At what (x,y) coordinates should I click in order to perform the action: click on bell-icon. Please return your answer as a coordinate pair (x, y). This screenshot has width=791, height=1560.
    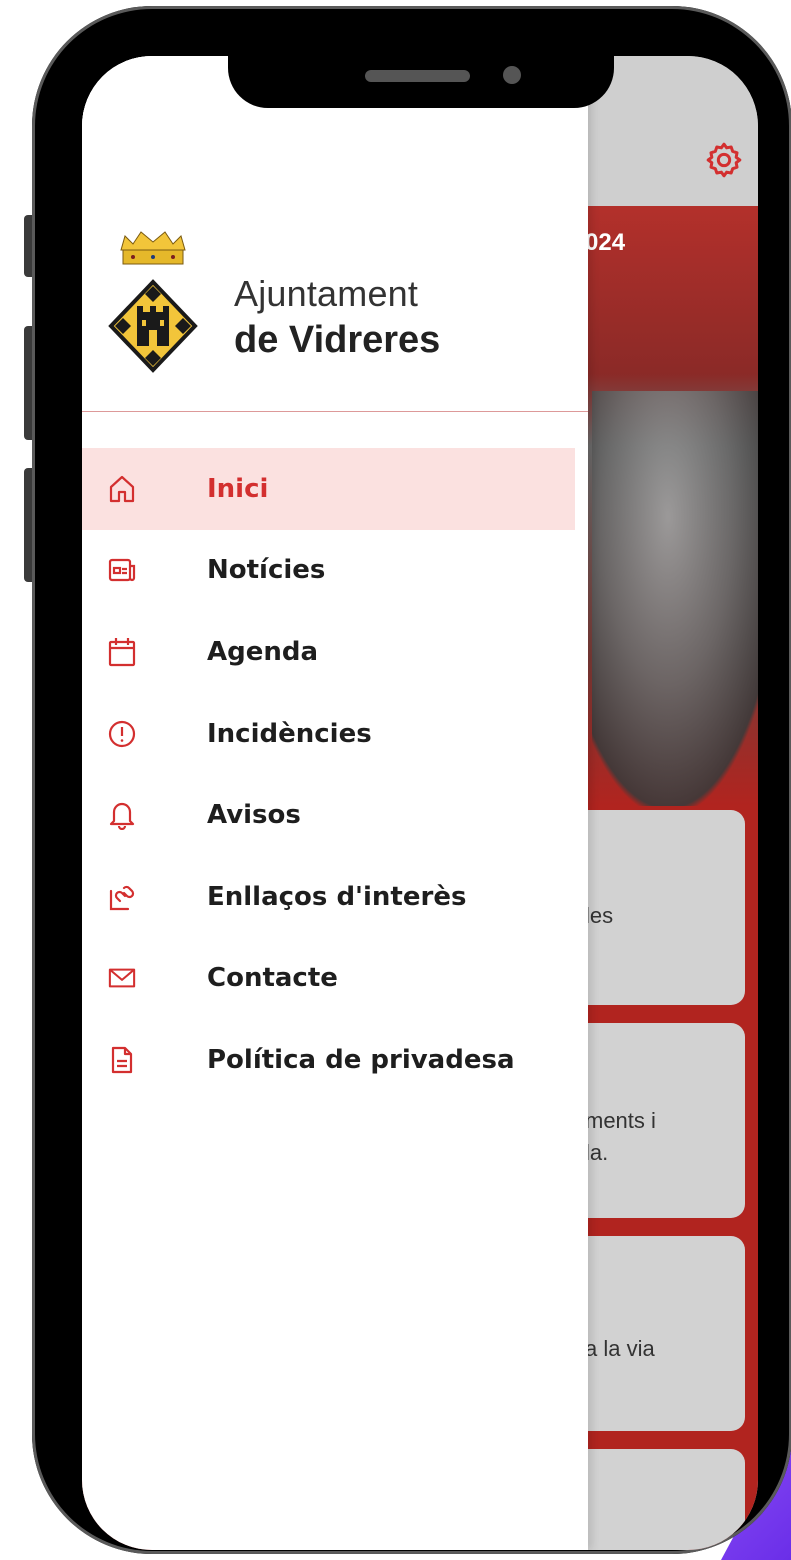
    Looking at the image, I should click on (122, 816).